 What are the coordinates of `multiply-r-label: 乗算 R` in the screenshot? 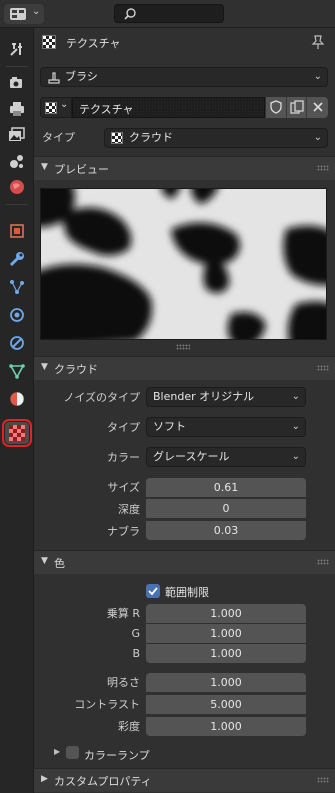 It's located at (123, 613).